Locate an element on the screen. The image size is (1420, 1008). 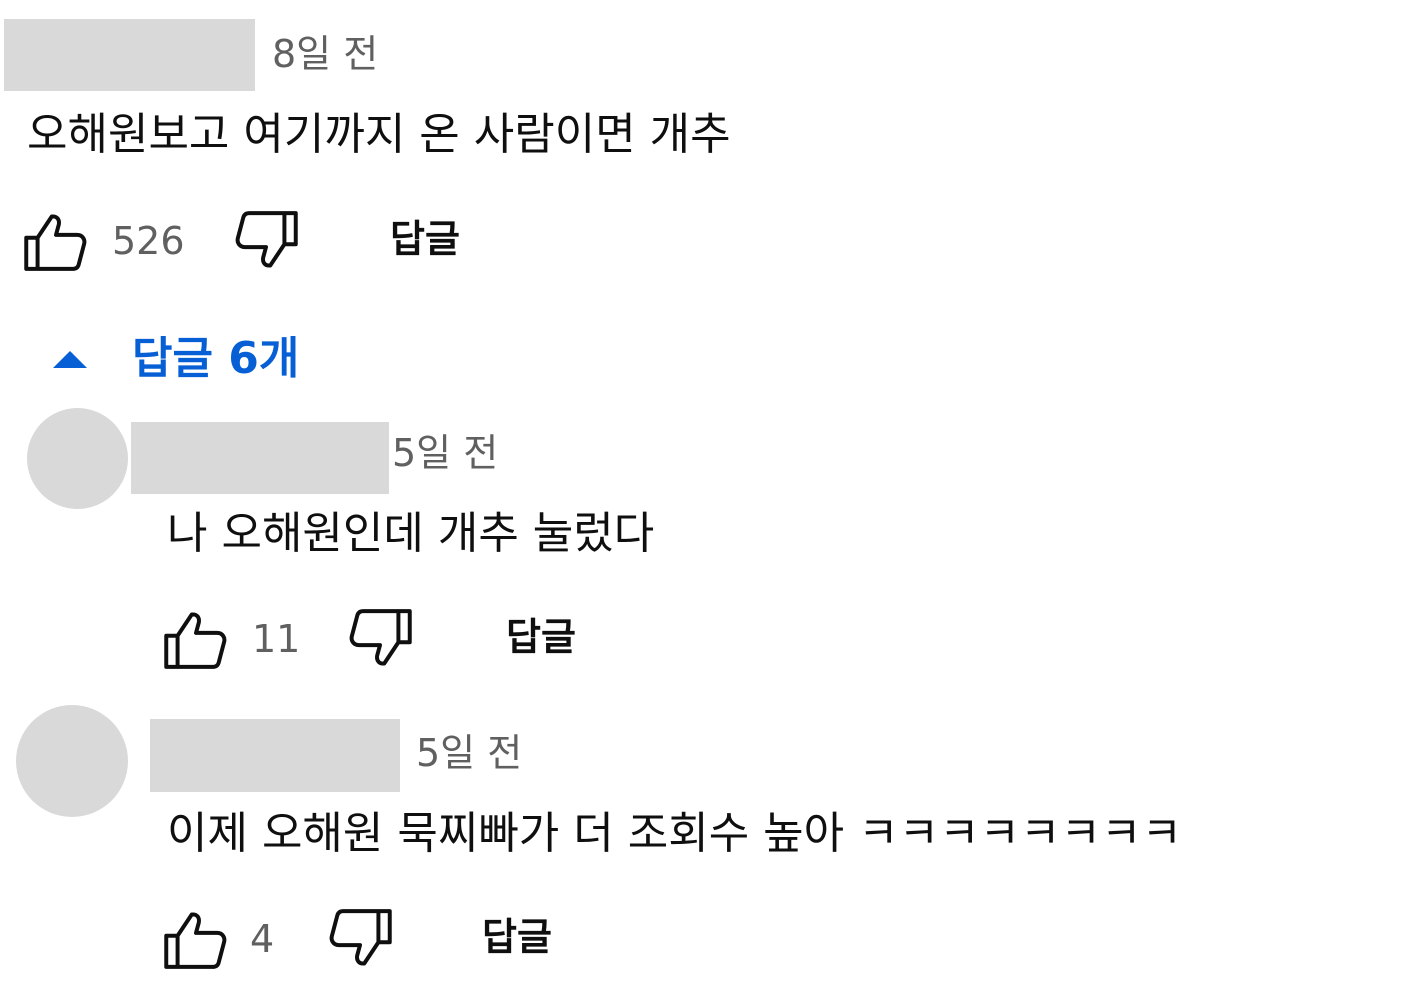
like-count: 11 is located at coordinates (276, 639).